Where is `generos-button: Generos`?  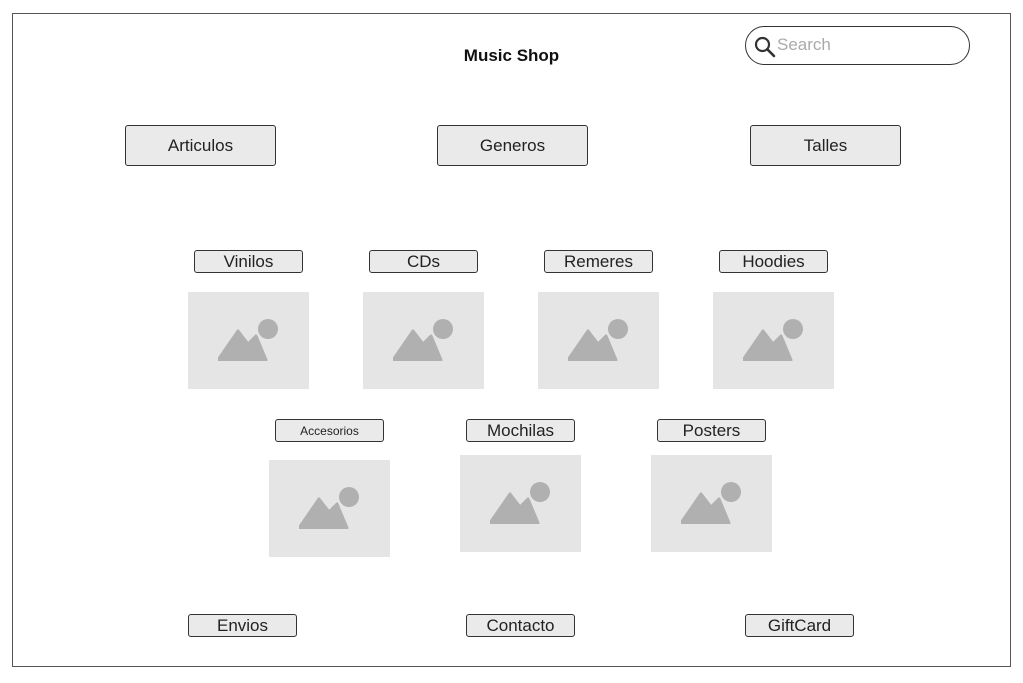
generos-button: Generos is located at coordinates (512, 145).